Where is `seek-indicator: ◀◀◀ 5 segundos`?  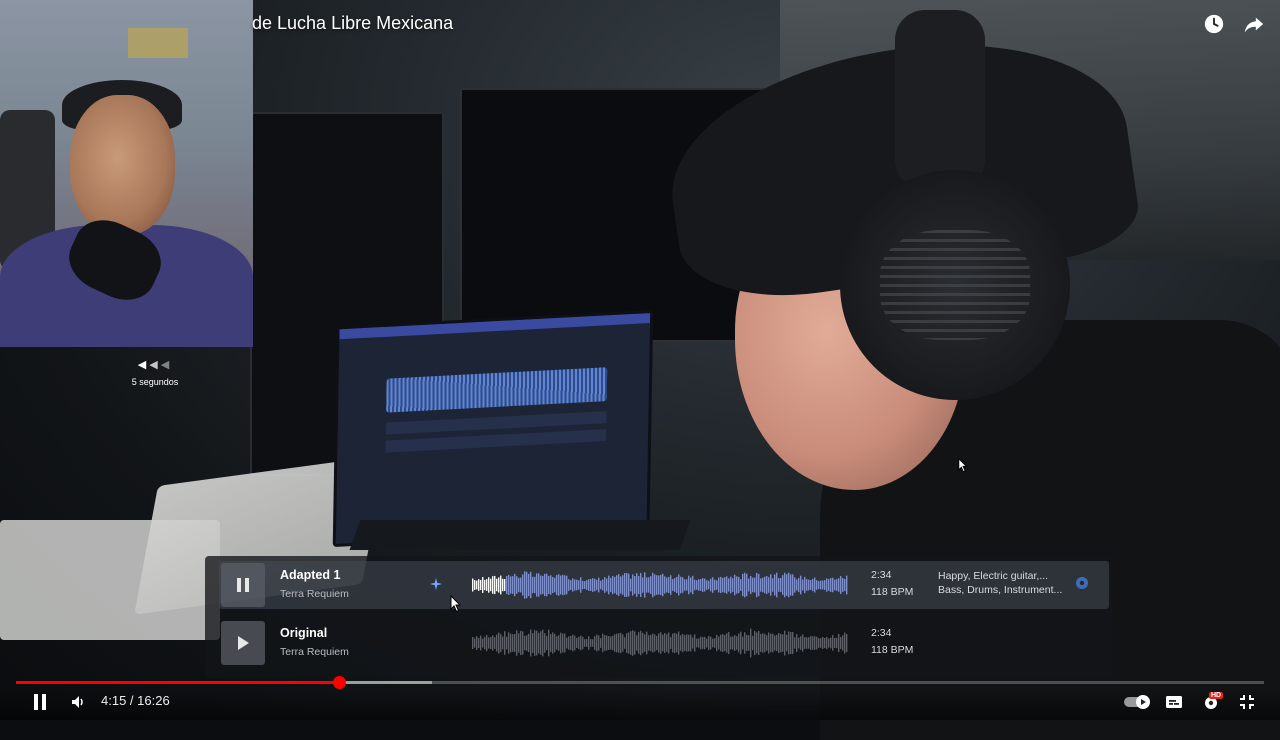
seek-indicator: ◀◀◀ 5 segundos is located at coordinates (155, 372).